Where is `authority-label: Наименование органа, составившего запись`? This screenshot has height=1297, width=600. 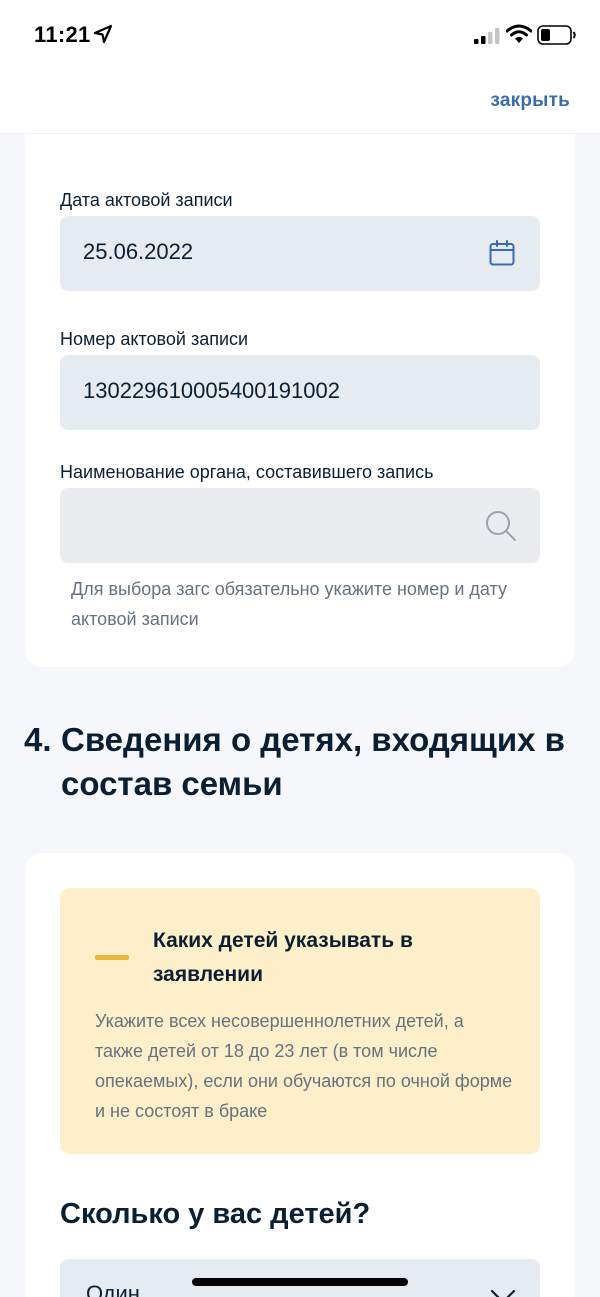 authority-label: Наименование органа, составившего запись is located at coordinates (247, 472).